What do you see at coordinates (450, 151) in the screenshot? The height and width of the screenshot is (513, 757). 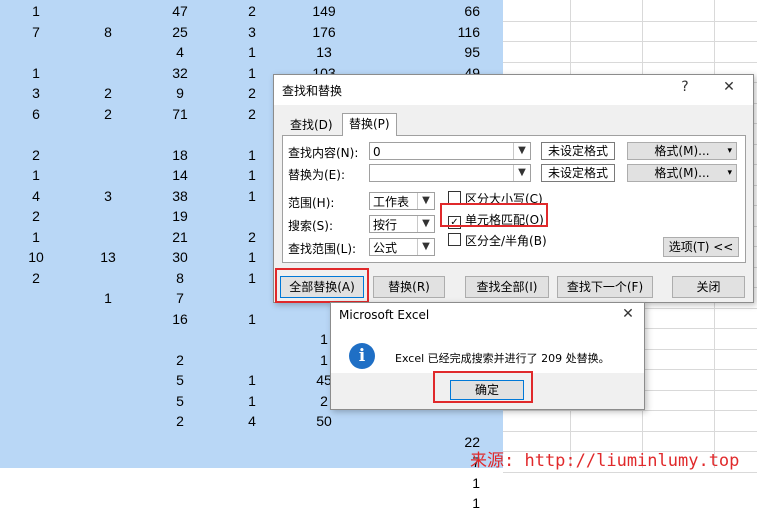 I see `find-what-input: 0 ▼` at bounding box center [450, 151].